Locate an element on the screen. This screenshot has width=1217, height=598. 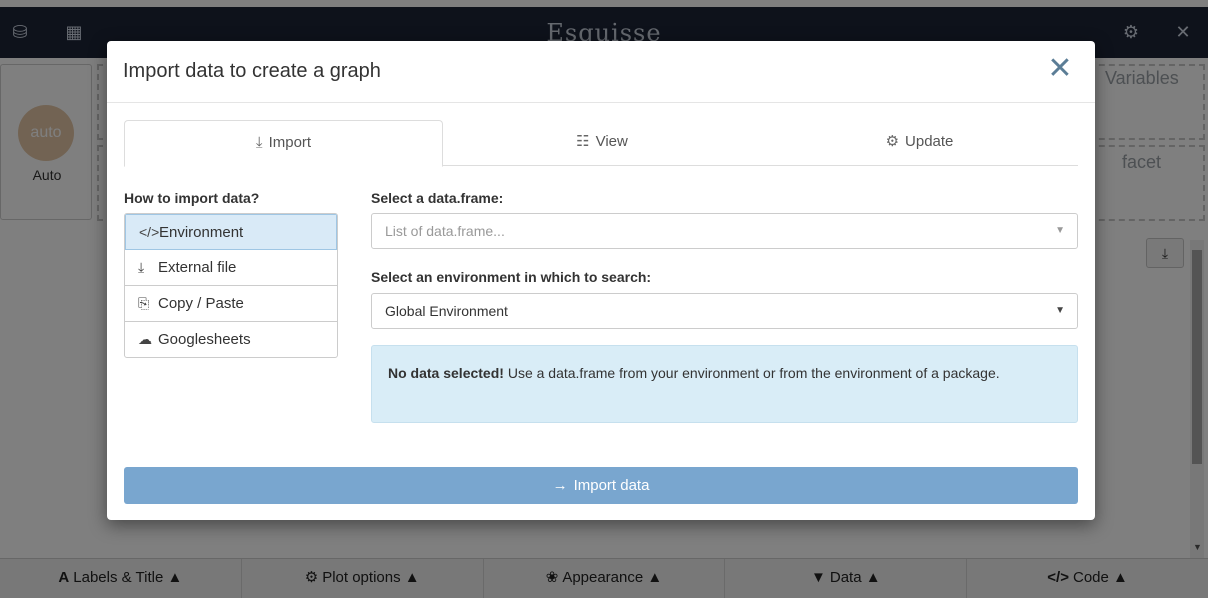
cloud-download-icon: ☁ is located at coordinates (145, 339).